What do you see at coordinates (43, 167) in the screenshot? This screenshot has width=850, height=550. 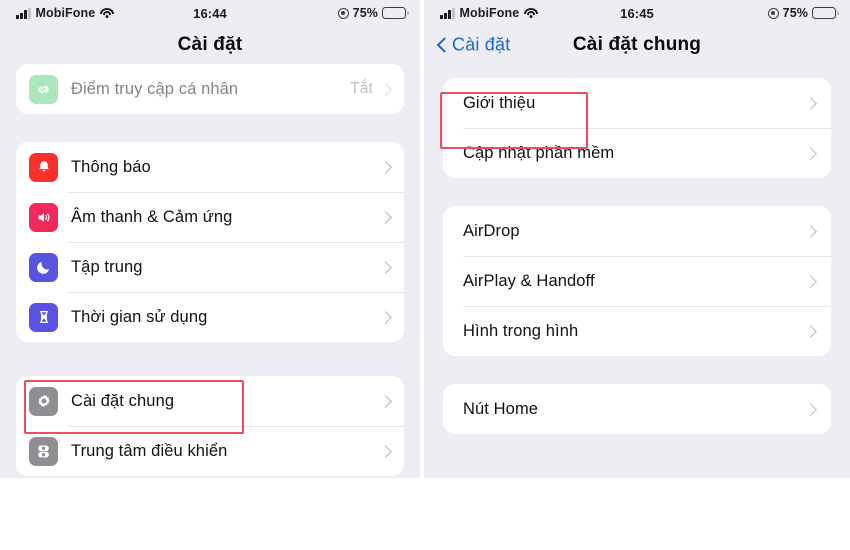 I see `notifications-bell-icon` at bounding box center [43, 167].